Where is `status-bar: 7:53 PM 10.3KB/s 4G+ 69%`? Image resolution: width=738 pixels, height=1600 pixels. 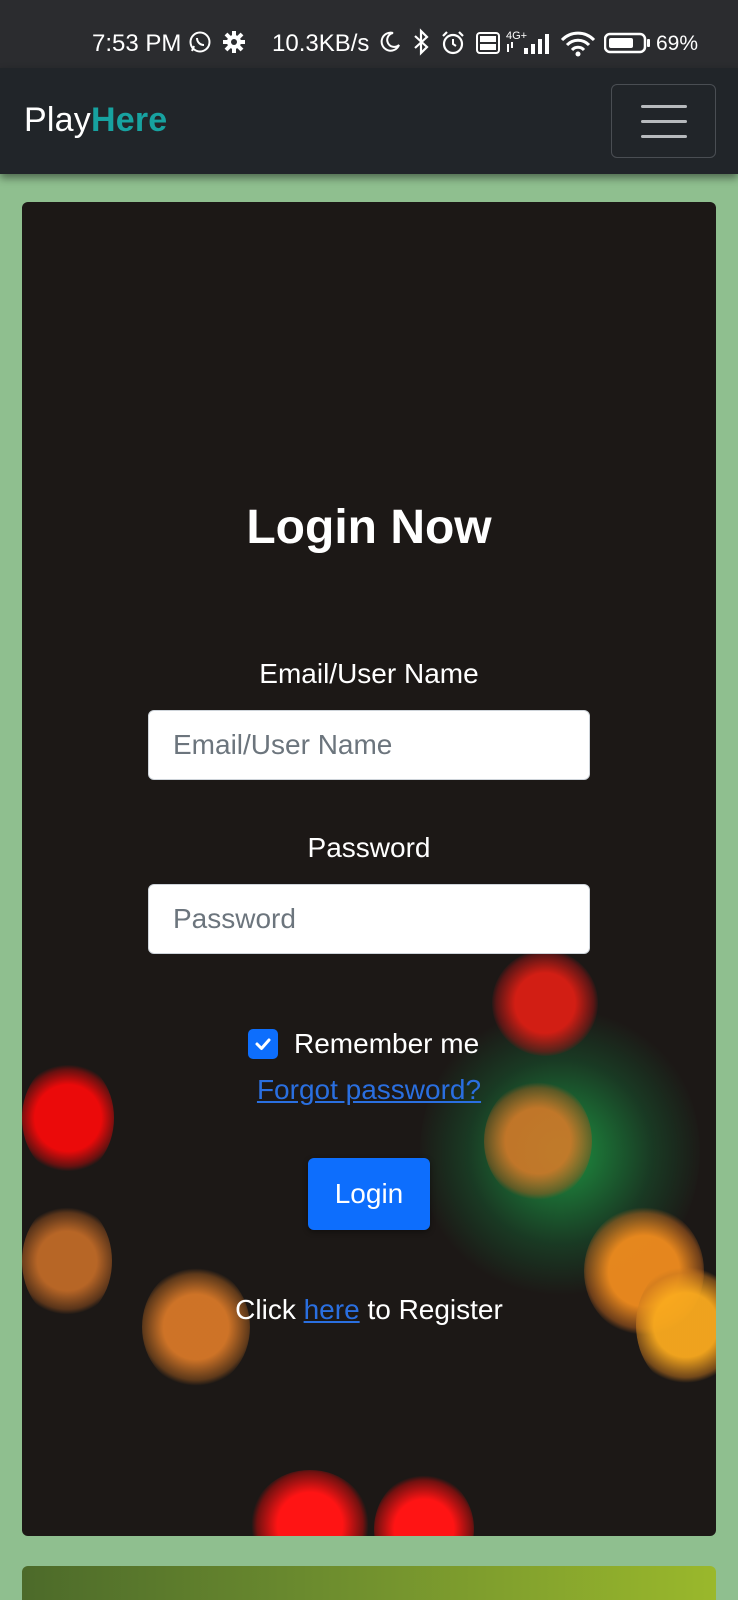 status-bar: 7:53 PM 10.3KB/s 4G+ 69% is located at coordinates (369, 34).